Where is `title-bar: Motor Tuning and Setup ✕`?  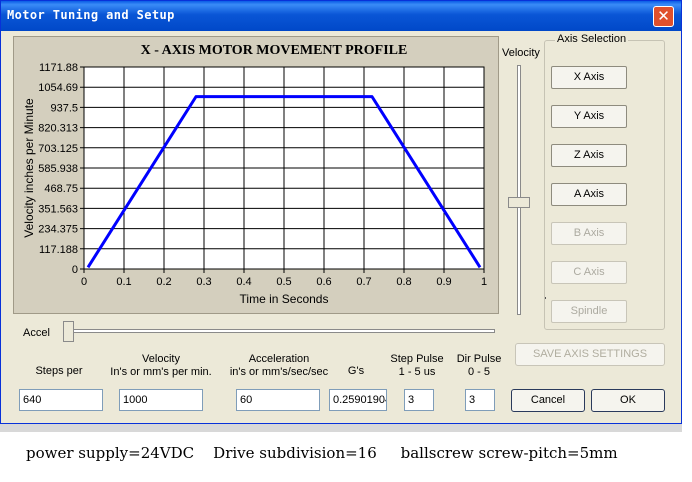 title-bar: Motor Tuning and Setup ✕ is located at coordinates (341, 16).